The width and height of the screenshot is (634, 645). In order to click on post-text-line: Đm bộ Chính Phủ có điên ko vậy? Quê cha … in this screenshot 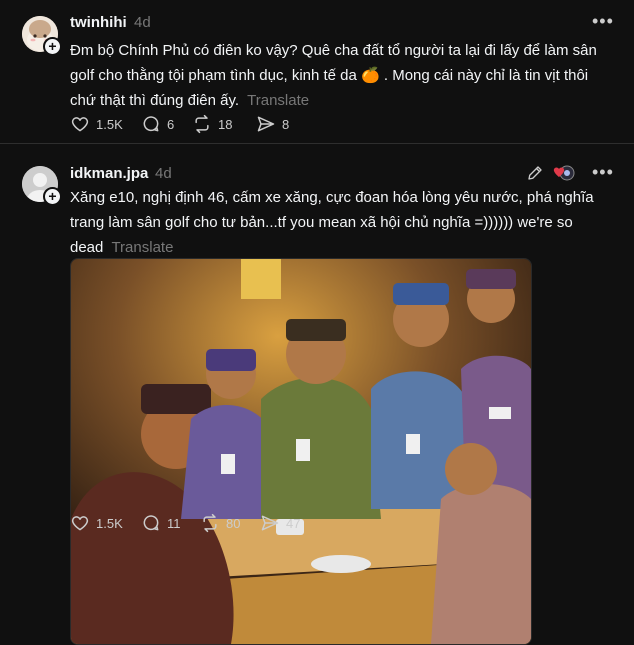, I will do `click(333, 50)`.